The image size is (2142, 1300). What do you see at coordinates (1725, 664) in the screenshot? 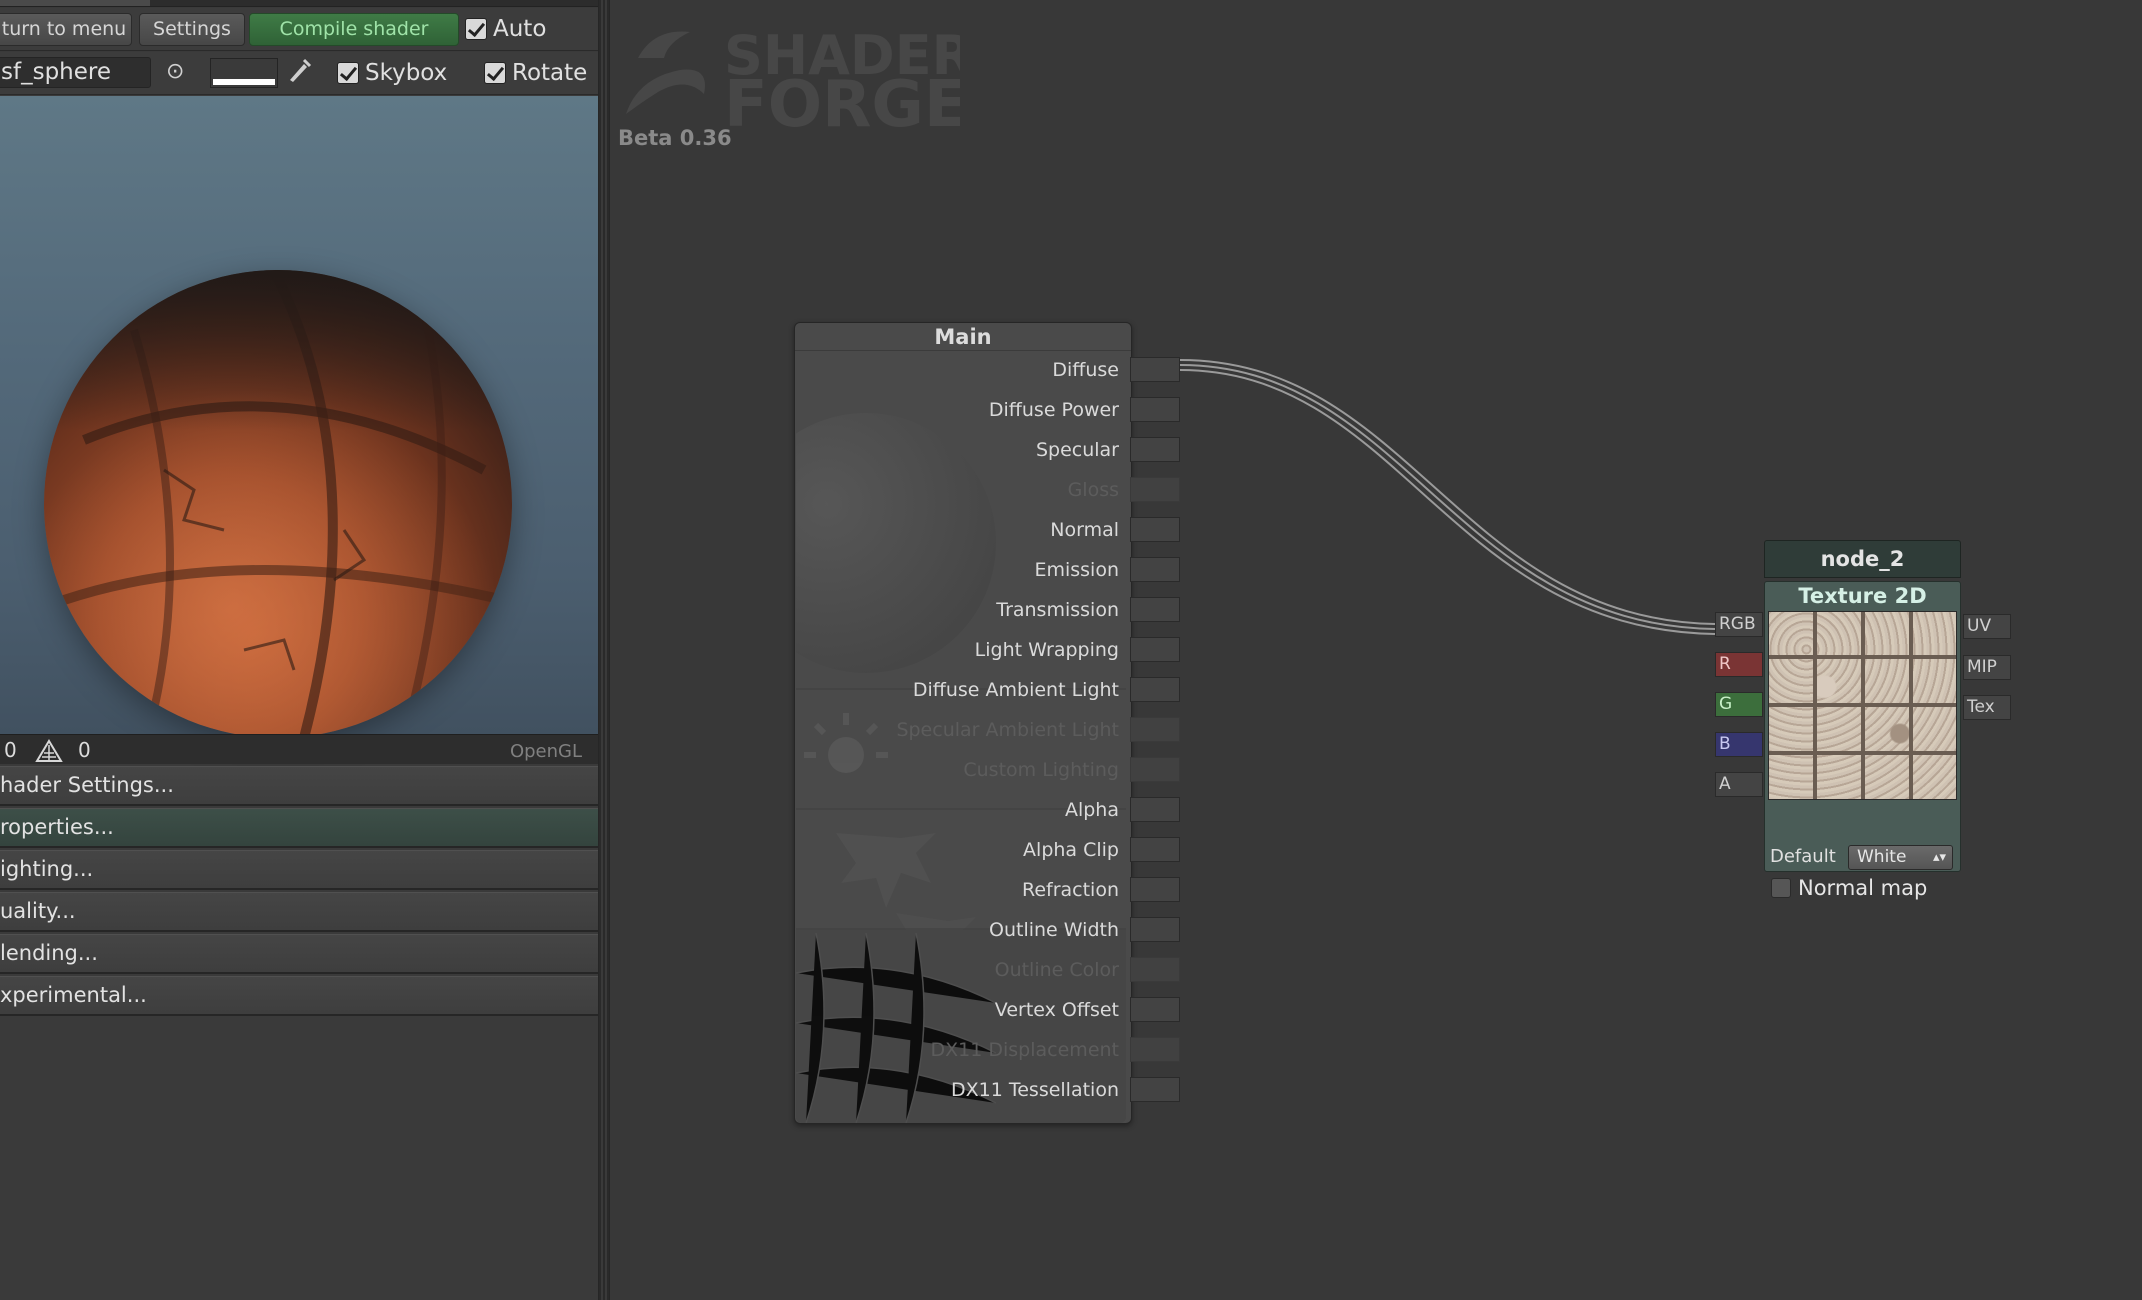
I see `port-label: R` at bounding box center [1725, 664].